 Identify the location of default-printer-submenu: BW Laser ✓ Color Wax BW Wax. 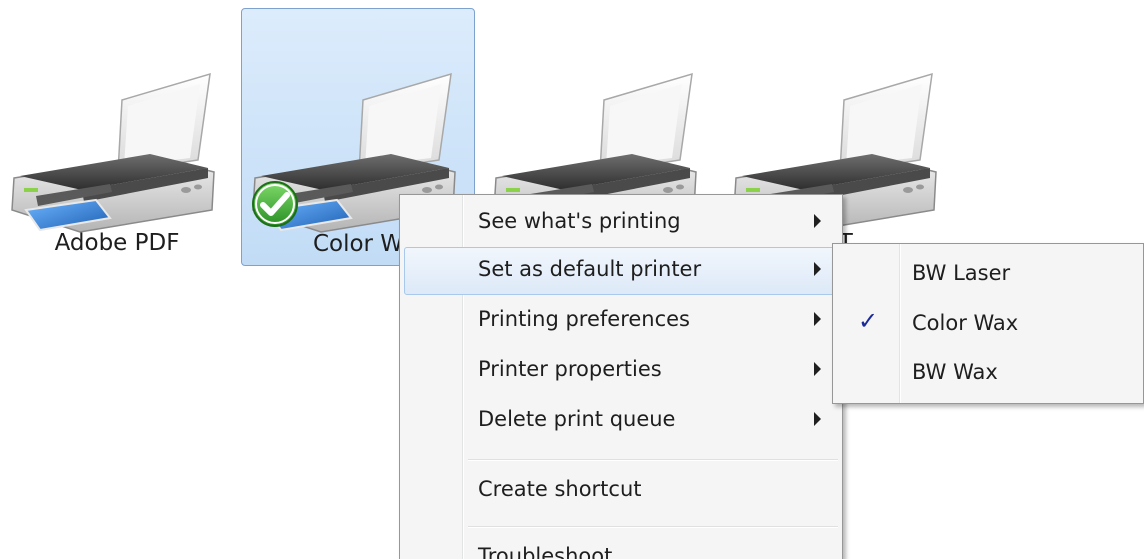
(988, 323).